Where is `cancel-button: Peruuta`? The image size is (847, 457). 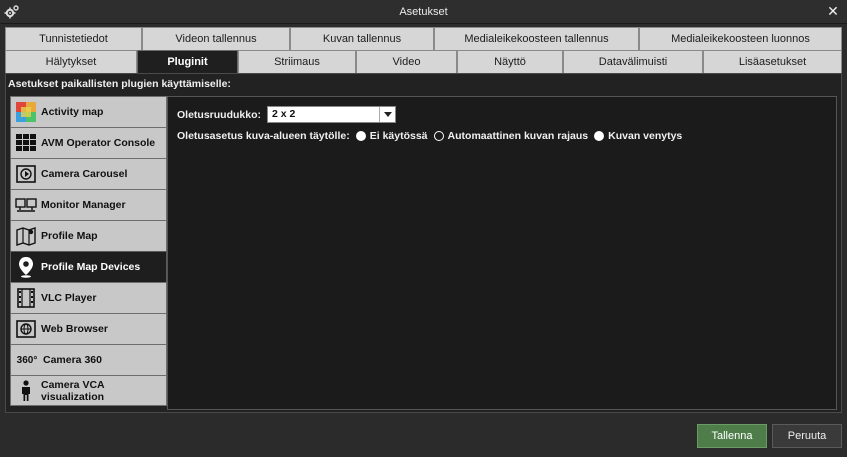 cancel-button: Peruuta is located at coordinates (807, 436).